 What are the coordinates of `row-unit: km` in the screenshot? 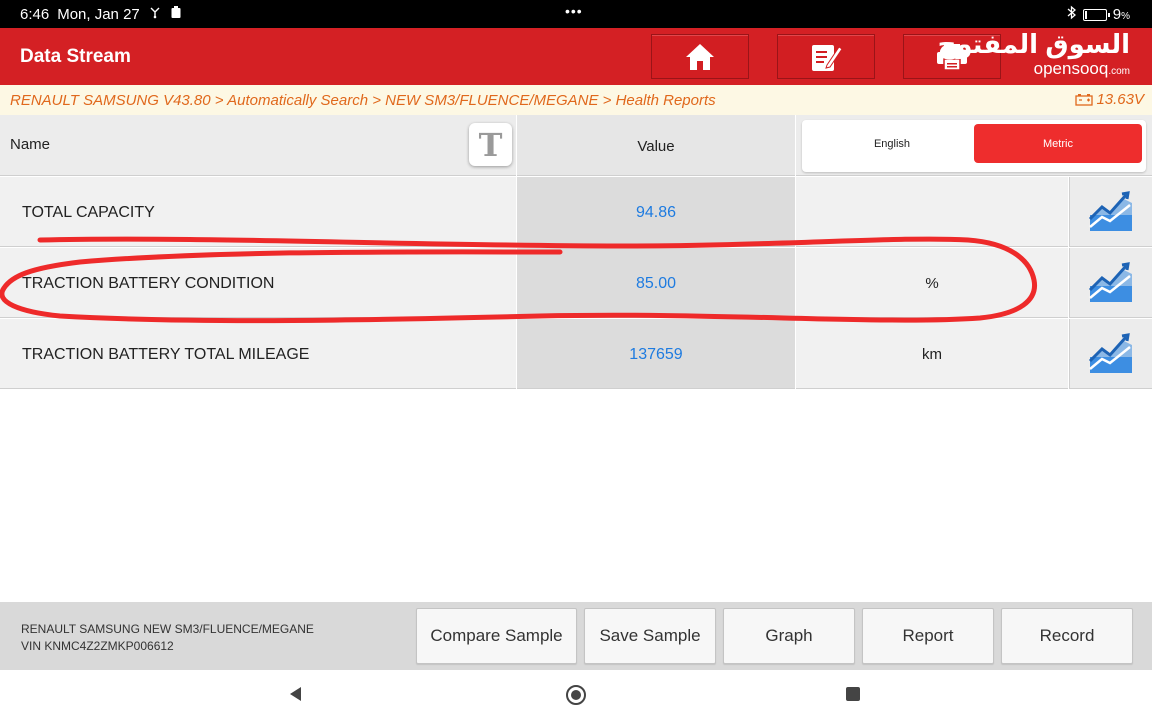 It's located at (932, 354).